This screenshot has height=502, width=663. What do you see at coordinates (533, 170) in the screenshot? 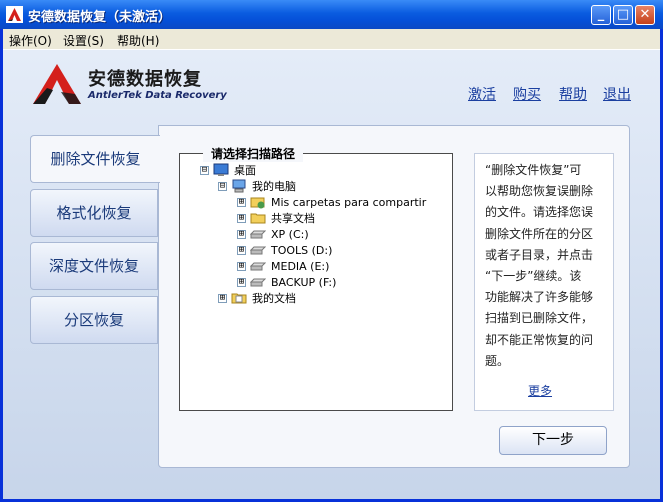
I see `description-line: “删除文件恢复”可` at bounding box center [533, 170].